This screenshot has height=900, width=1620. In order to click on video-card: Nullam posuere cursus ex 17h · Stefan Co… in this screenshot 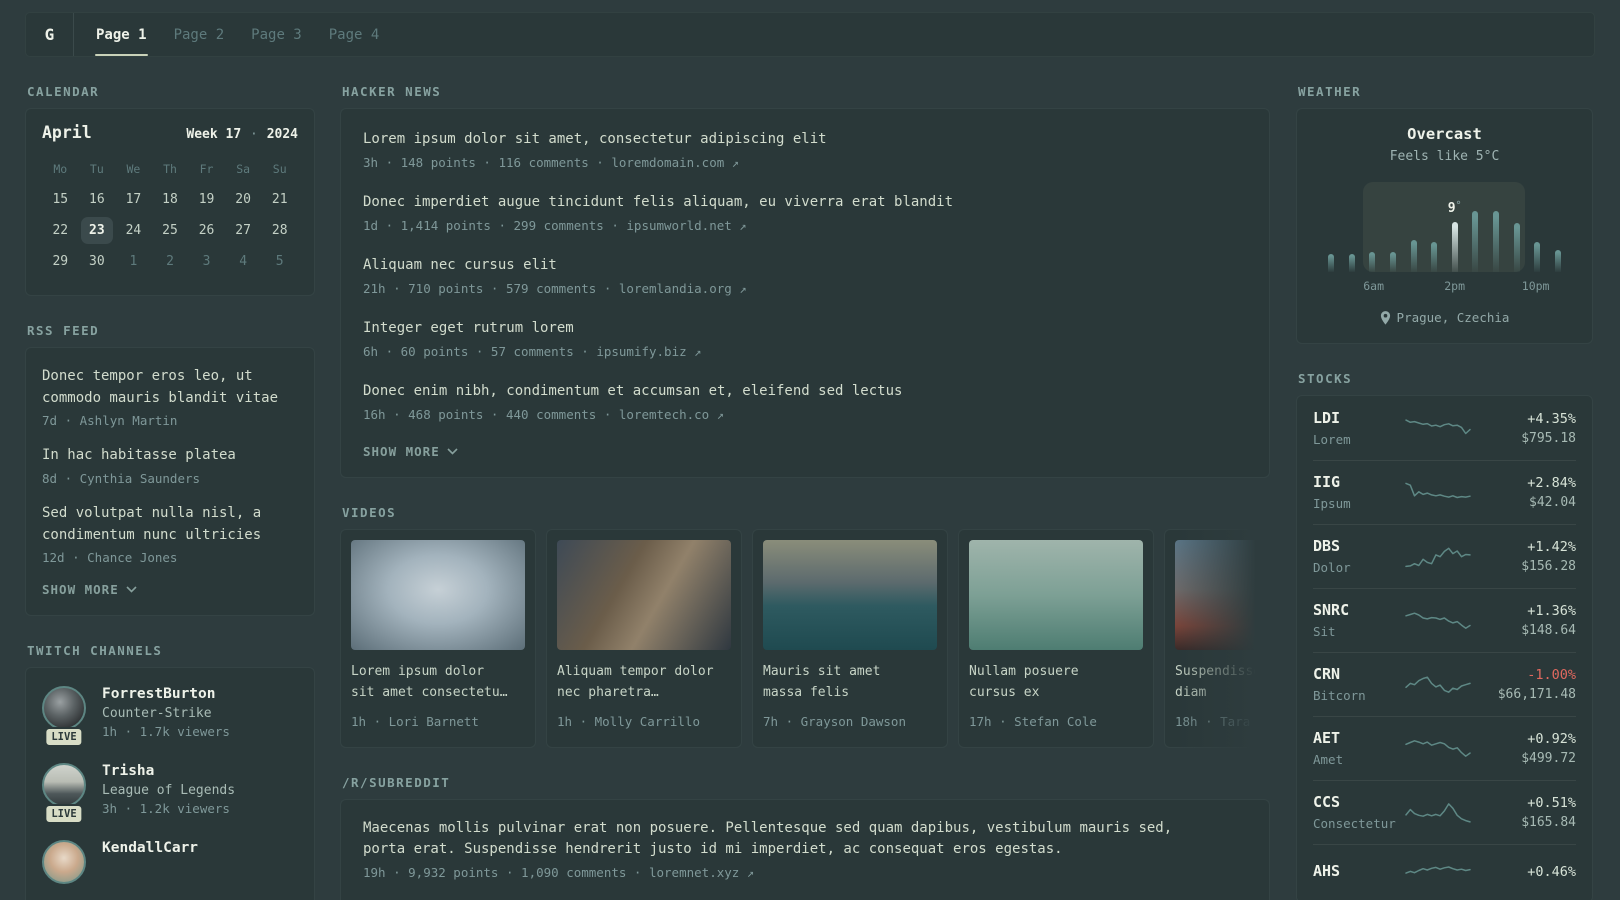, I will do `click(1056, 638)`.